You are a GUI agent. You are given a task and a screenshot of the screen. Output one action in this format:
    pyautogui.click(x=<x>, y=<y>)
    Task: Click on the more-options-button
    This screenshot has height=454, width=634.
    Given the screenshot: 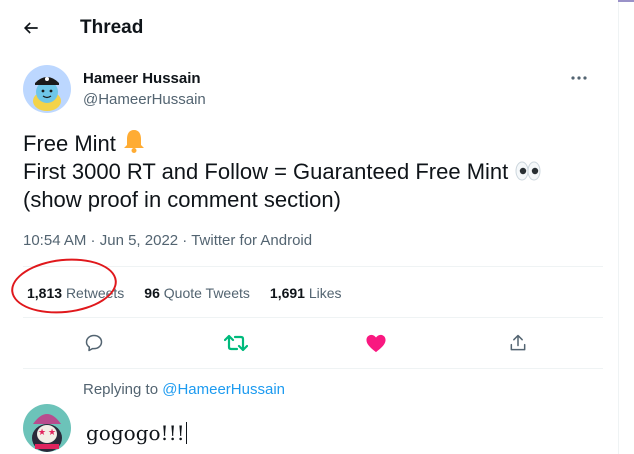 What is the action you would take?
    pyautogui.click(x=579, y=78)
    